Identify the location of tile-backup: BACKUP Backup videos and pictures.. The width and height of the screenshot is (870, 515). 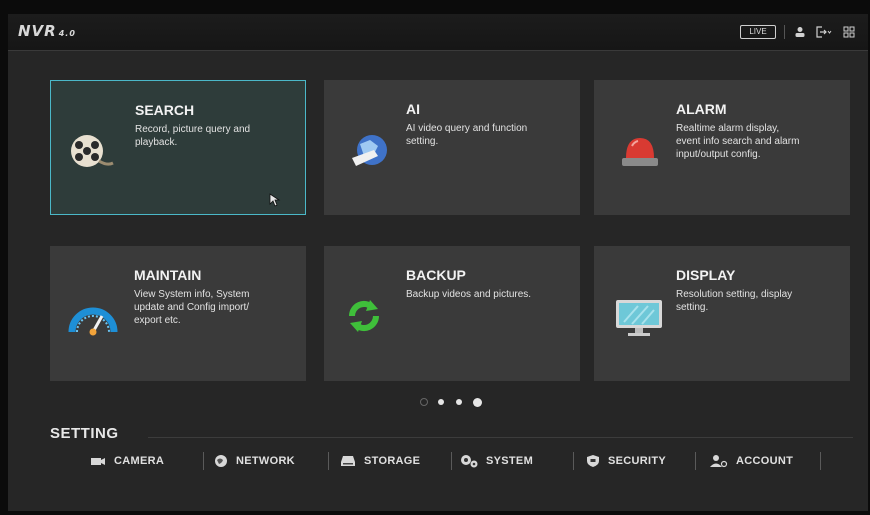
(452, 313).